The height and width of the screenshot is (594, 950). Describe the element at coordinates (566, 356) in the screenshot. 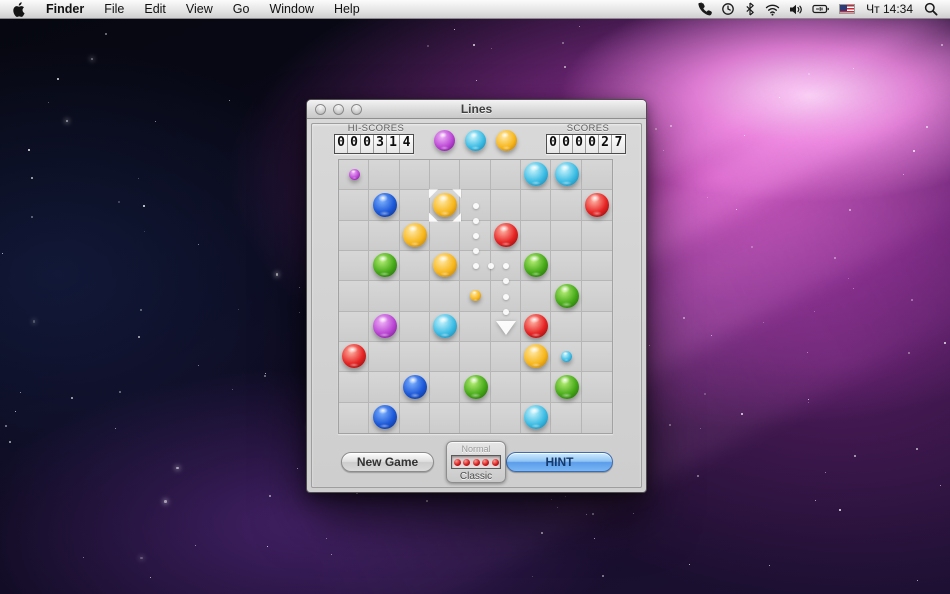

I see `ball-cyan-small` at that location.